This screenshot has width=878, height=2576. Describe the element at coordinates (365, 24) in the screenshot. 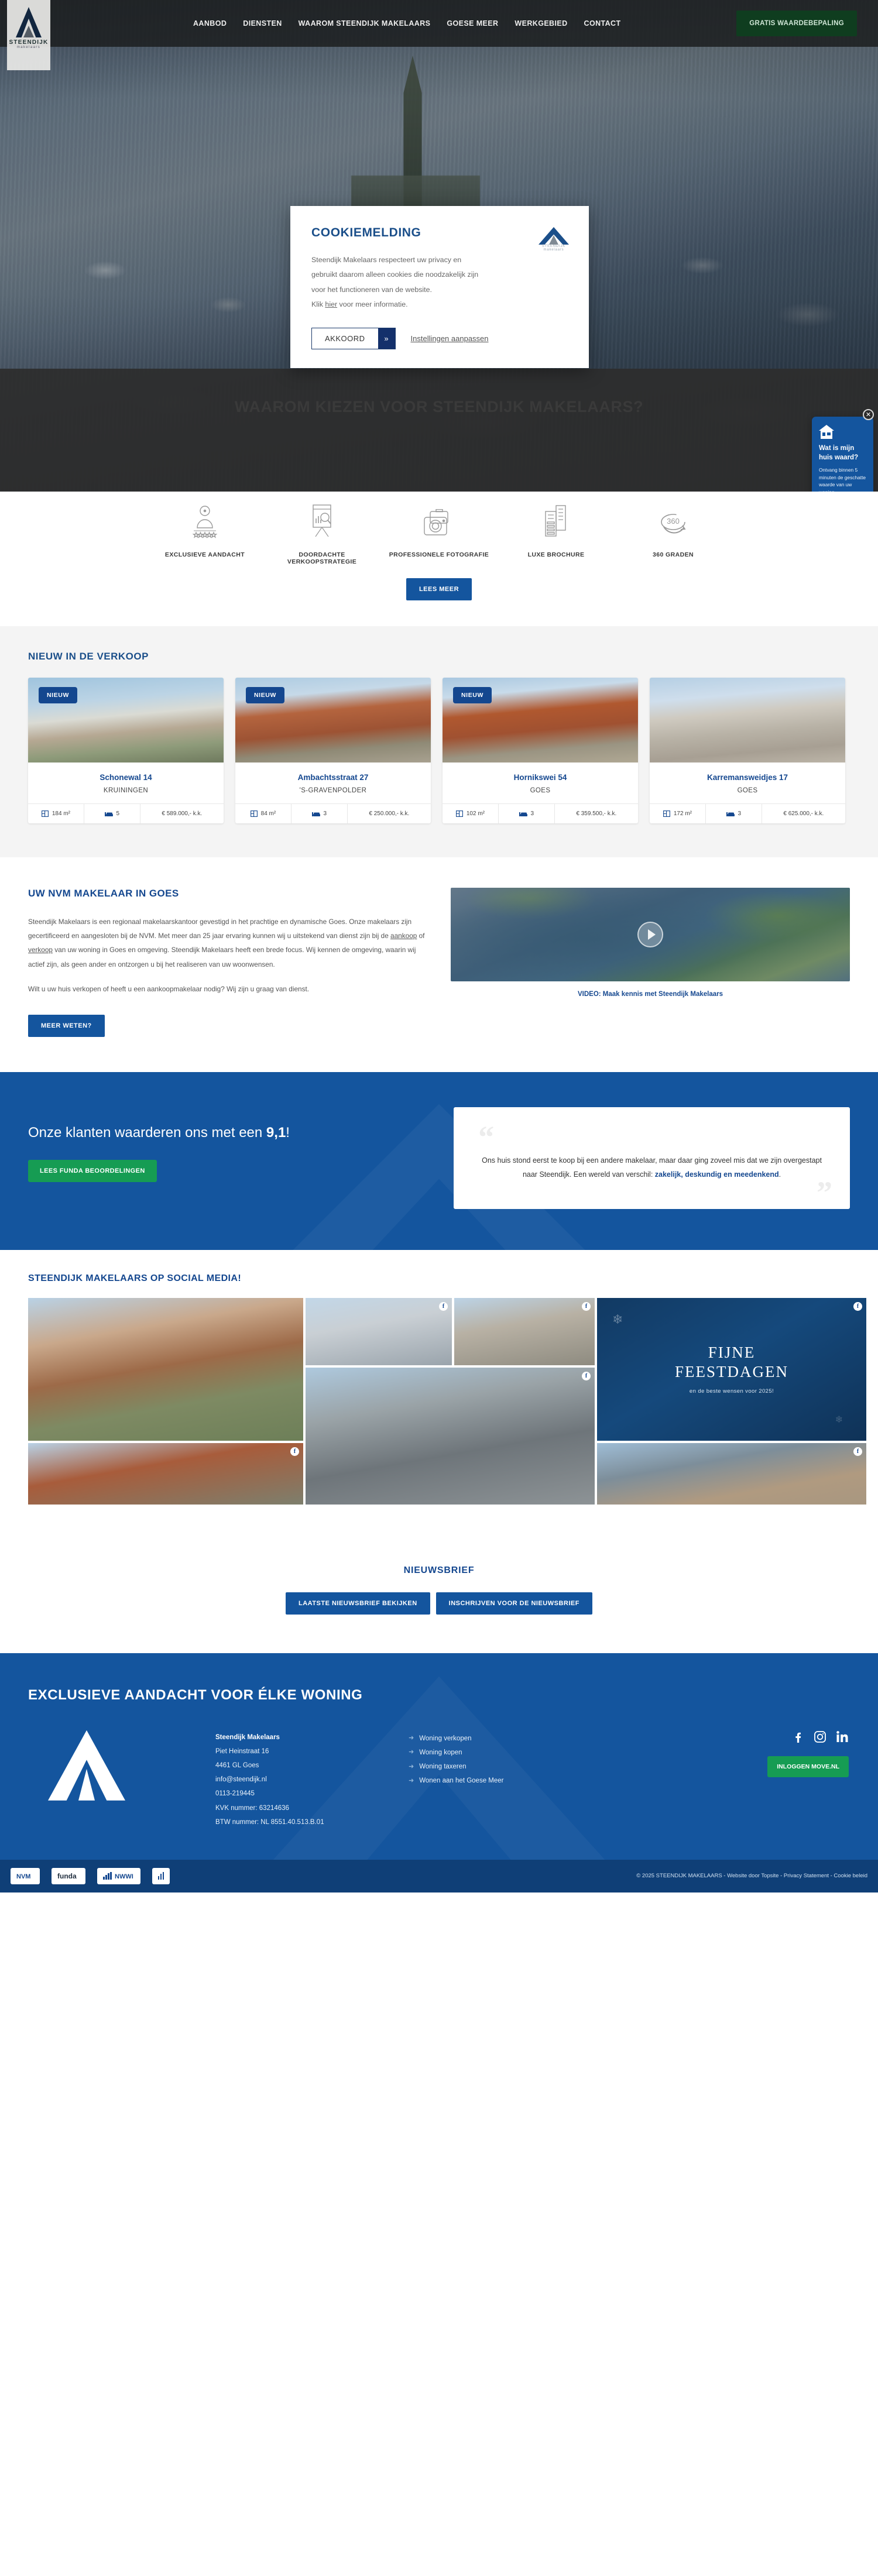

I see `nav-item-waarom: WAAROM STEENDIJK MAKELAARS` at that location.